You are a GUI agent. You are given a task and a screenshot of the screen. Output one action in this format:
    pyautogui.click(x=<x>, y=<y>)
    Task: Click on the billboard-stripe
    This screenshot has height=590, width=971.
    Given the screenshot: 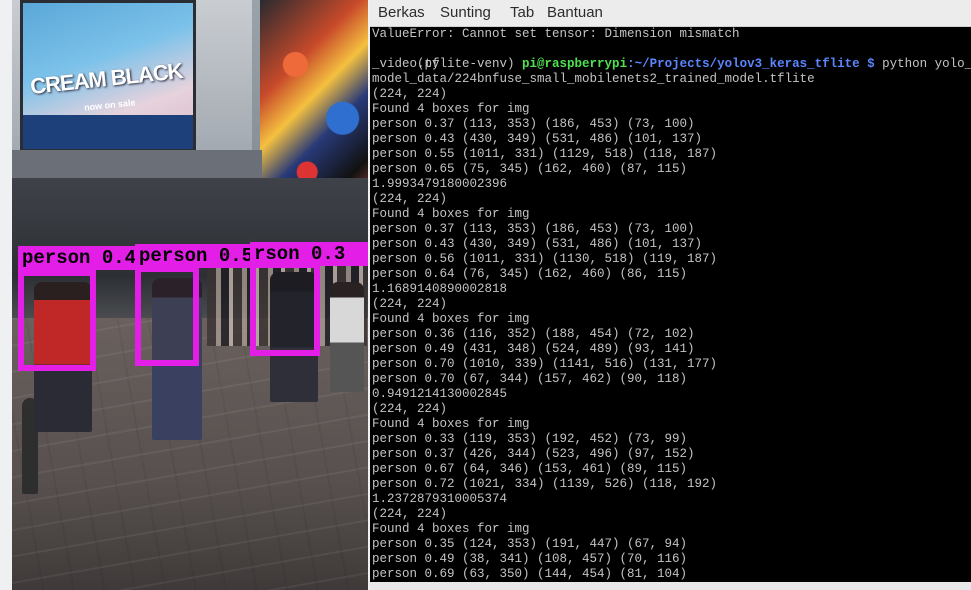 What is the action you would take?
    pyautogui.click(x=108, y=132)
    